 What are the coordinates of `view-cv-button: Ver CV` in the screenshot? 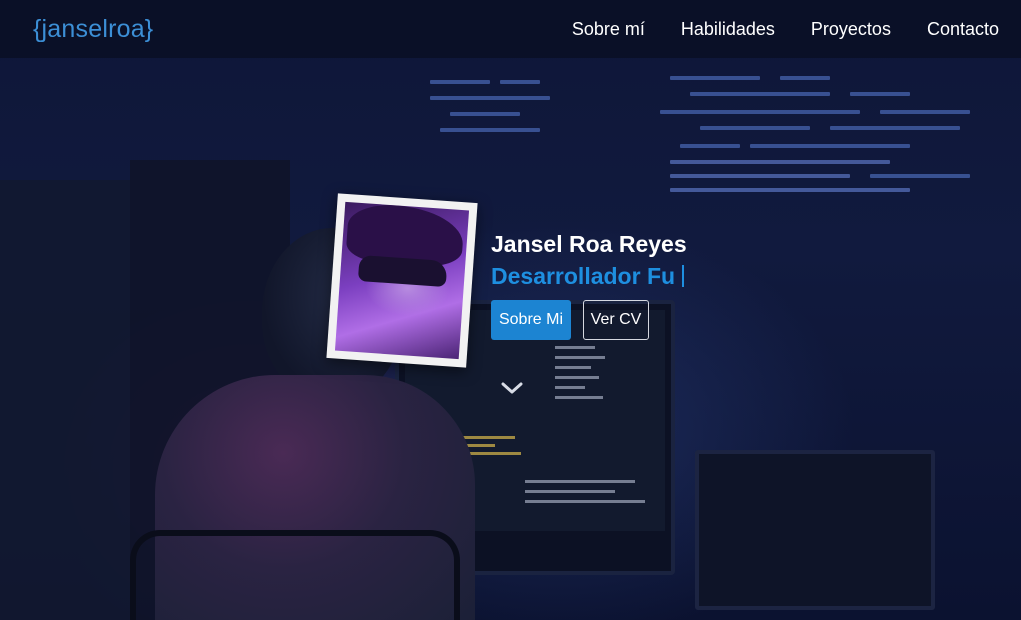 It's located at (616, 320).